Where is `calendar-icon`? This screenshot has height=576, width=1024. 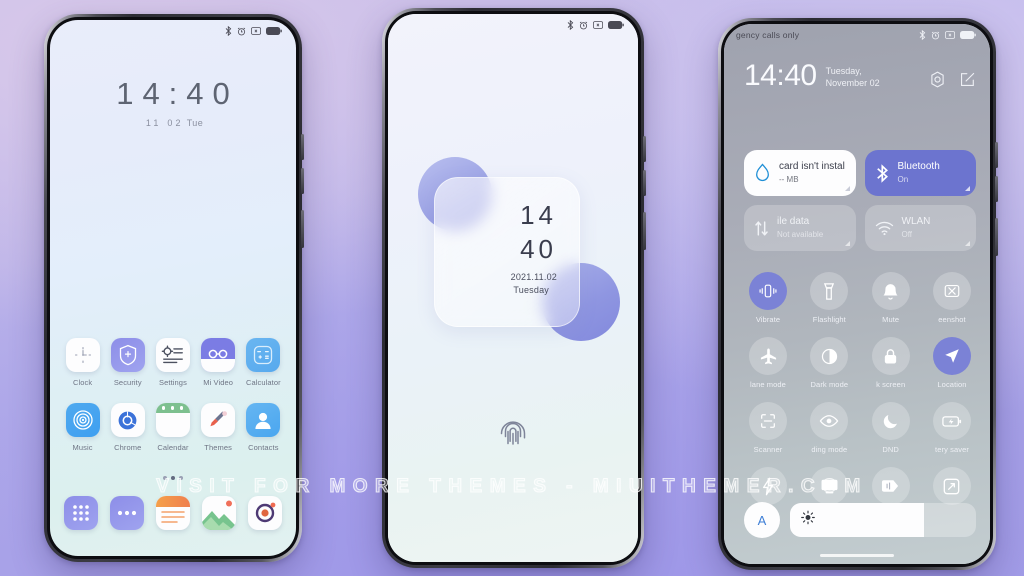
calendar-icon is located at coordinates (172, 420).